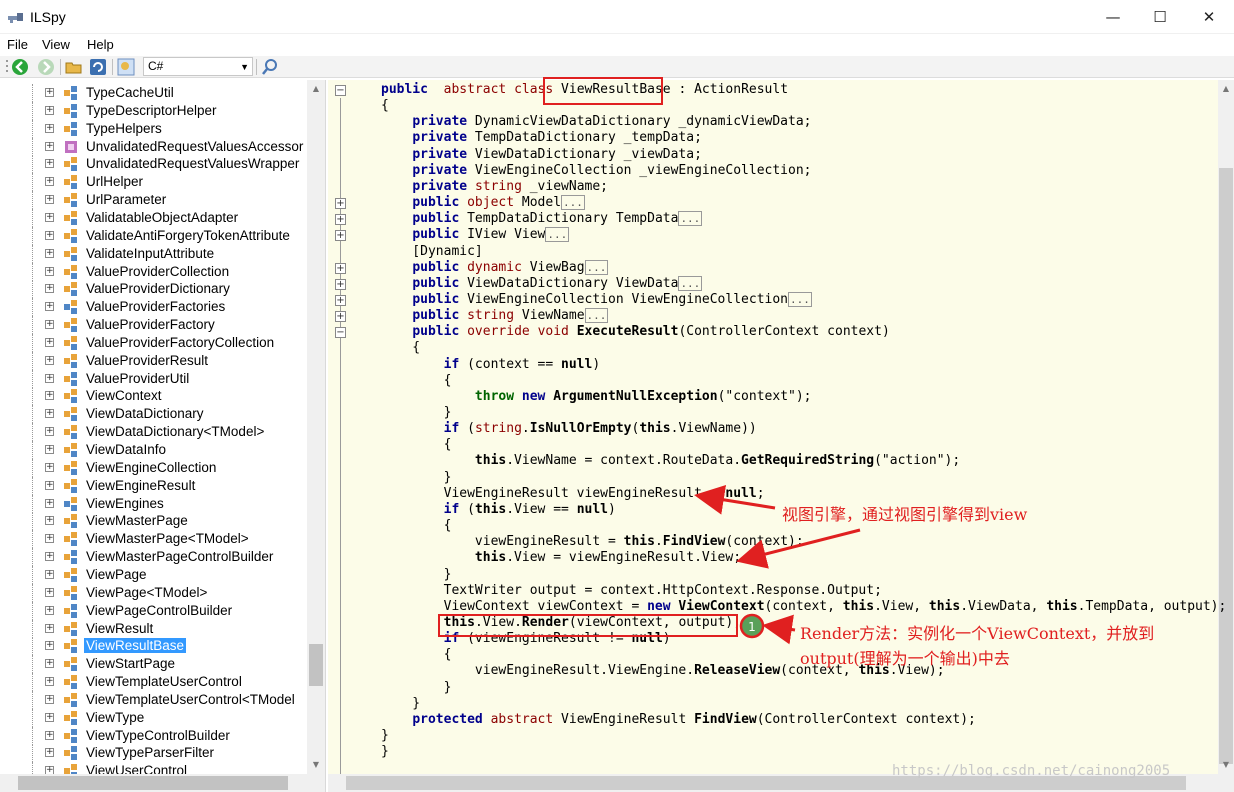 Image resolution: width=1234 pixels, height=792 pixels. I want to click on tree-item: + TypeCacheUtil, so click(153, 93).